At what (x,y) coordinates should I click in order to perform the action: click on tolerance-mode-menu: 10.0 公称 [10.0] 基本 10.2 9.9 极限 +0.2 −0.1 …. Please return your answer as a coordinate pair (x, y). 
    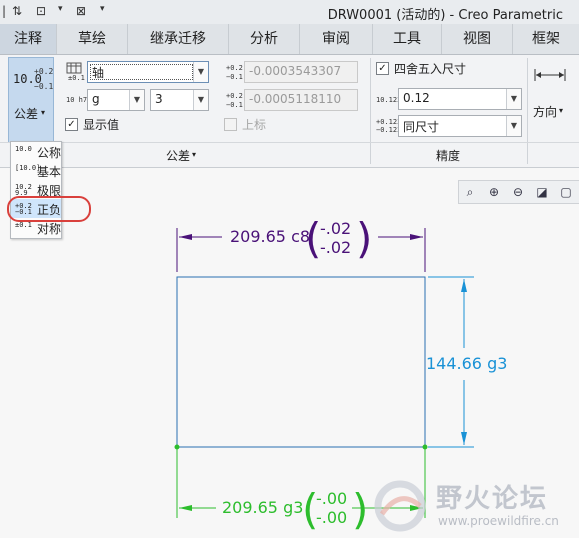
    Looking at the image, I should click on (36, 190).